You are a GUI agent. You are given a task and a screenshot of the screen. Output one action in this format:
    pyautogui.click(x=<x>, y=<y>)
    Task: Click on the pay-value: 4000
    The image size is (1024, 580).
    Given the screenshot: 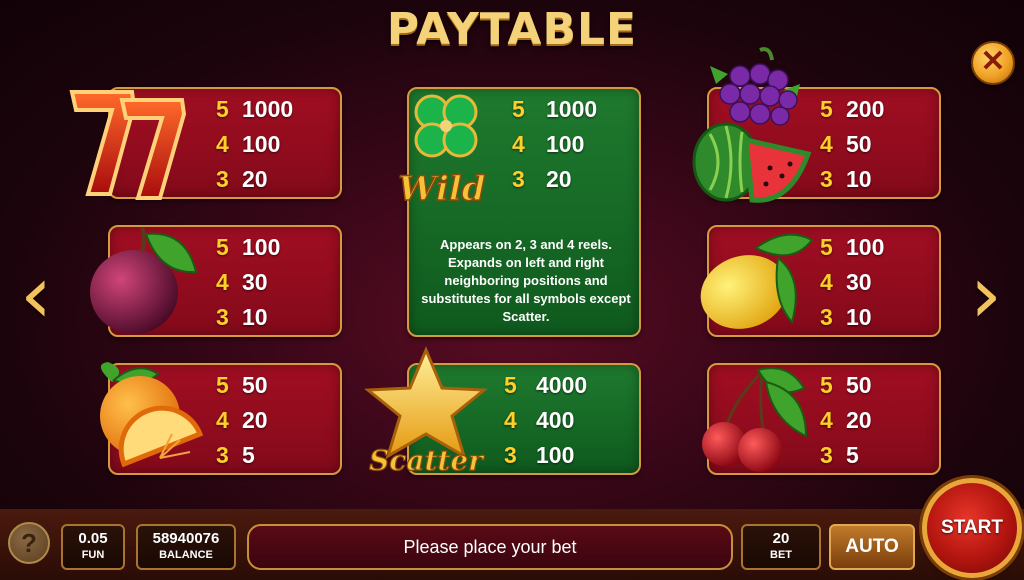 What is the action you would take?
    pyautogui.click(x=562, y=385)
    